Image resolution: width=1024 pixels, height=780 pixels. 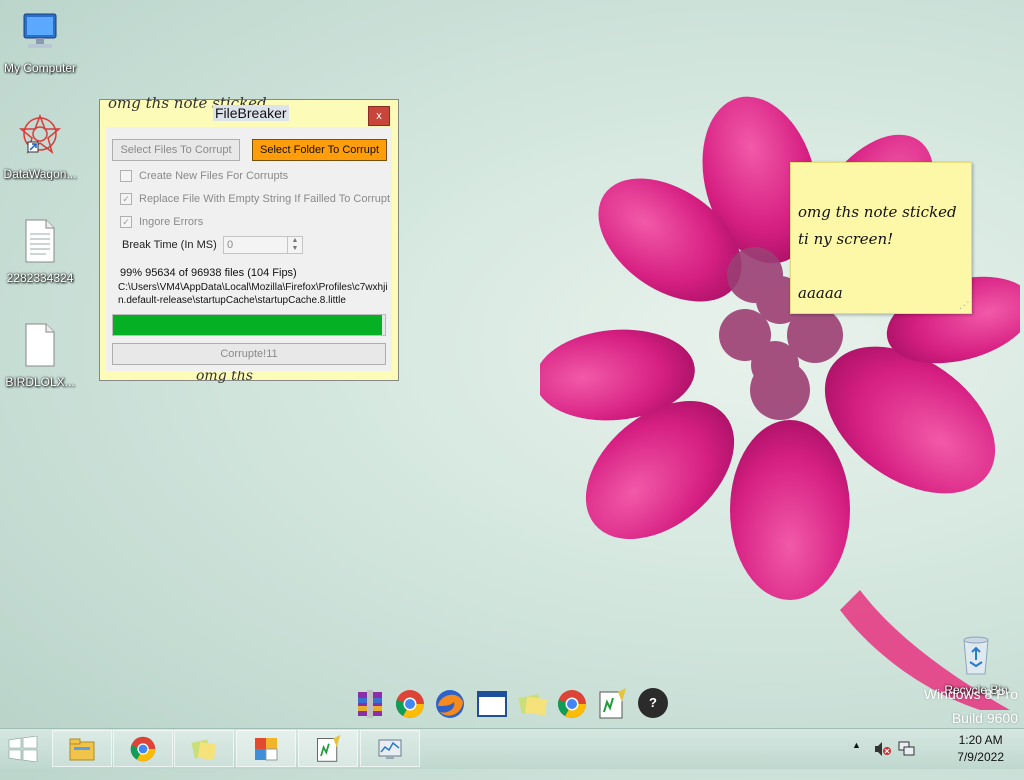 I want to click on desktop-icon-label: 2282334324, so click(x=40, y=278).